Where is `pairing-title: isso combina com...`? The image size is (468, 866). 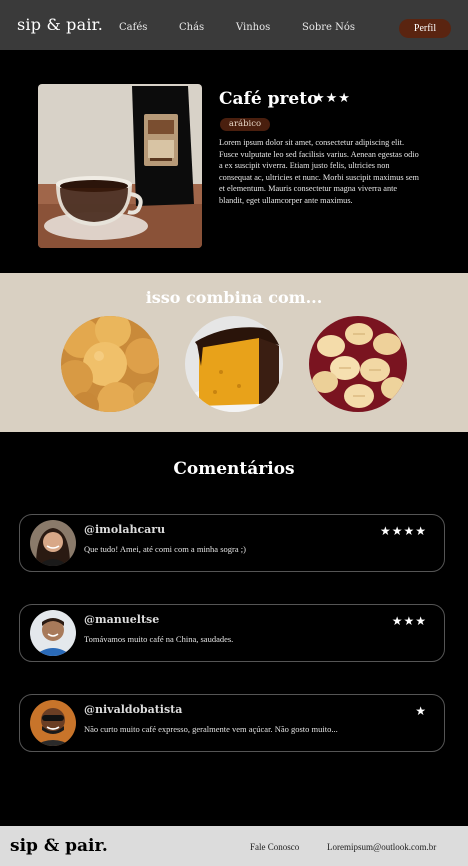
pairing-title: isso combina com... is located at coordinates (234, 297).